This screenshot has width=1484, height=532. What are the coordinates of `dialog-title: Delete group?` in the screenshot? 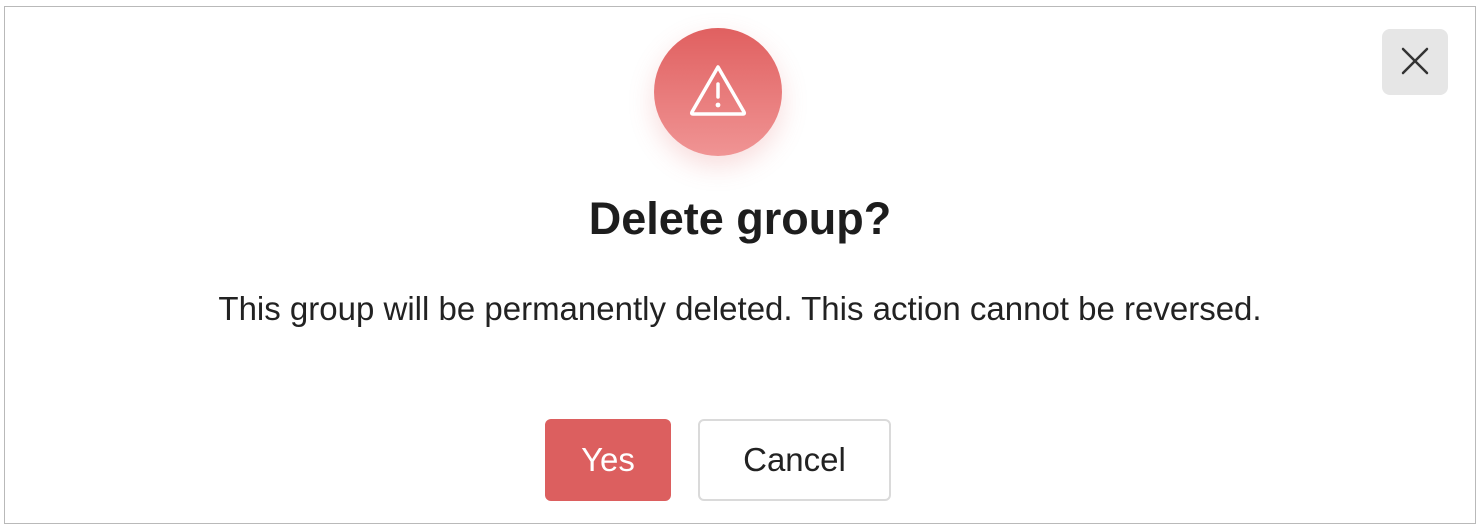 It's located at (740, 218).